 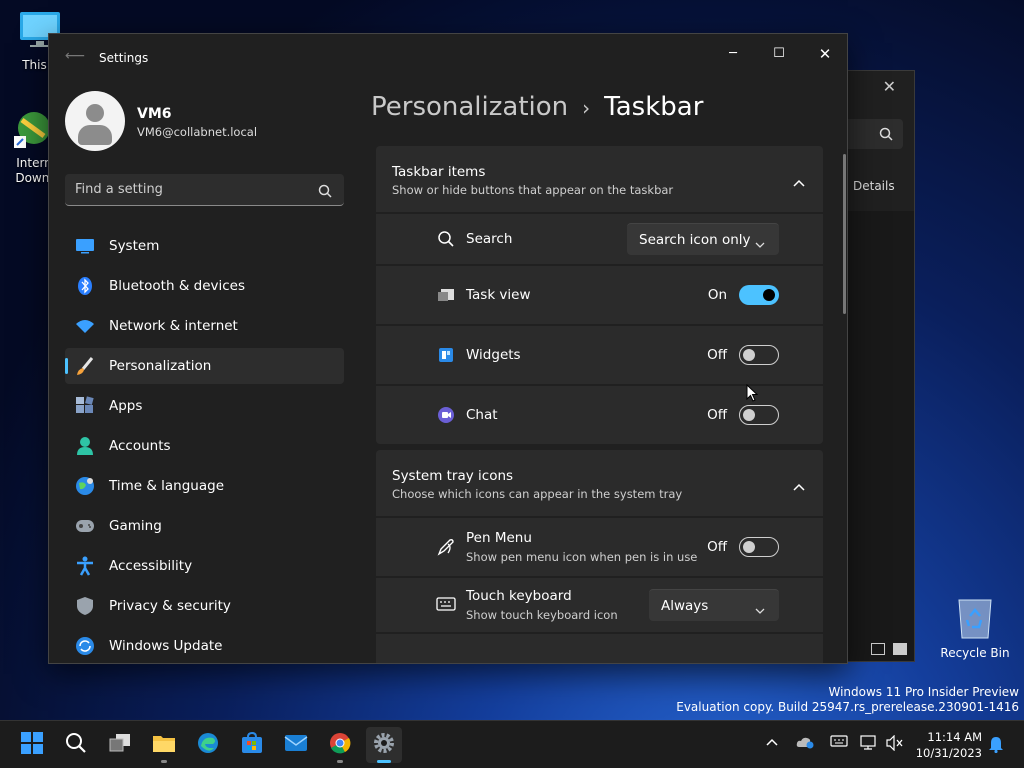 What do you see at coordinates (204, 286) in the screenshot?
I see `sidebar-item-bluetooth: Bluetooth & devices` at bounding box center [204, 286].